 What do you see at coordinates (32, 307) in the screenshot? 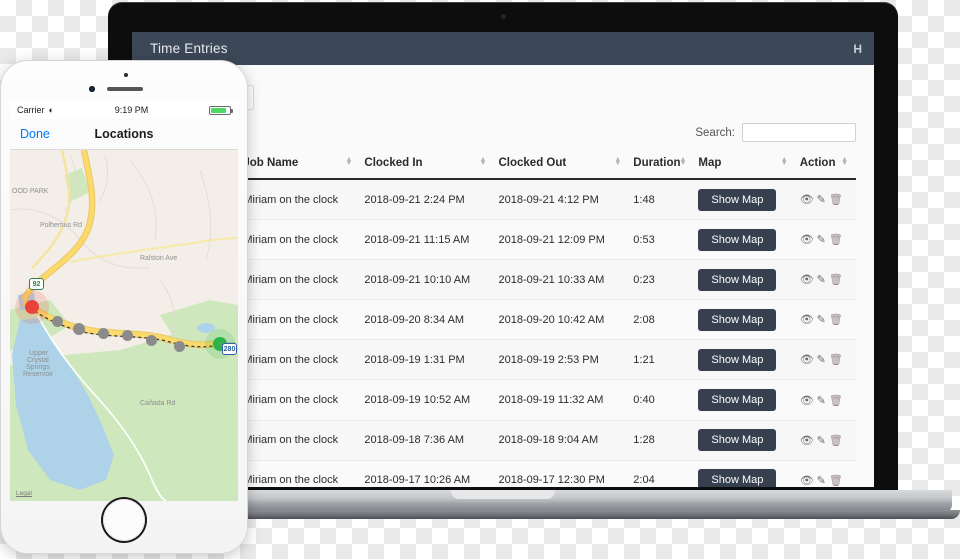
I see `map-start-marker` at bounding box center [32, 307].